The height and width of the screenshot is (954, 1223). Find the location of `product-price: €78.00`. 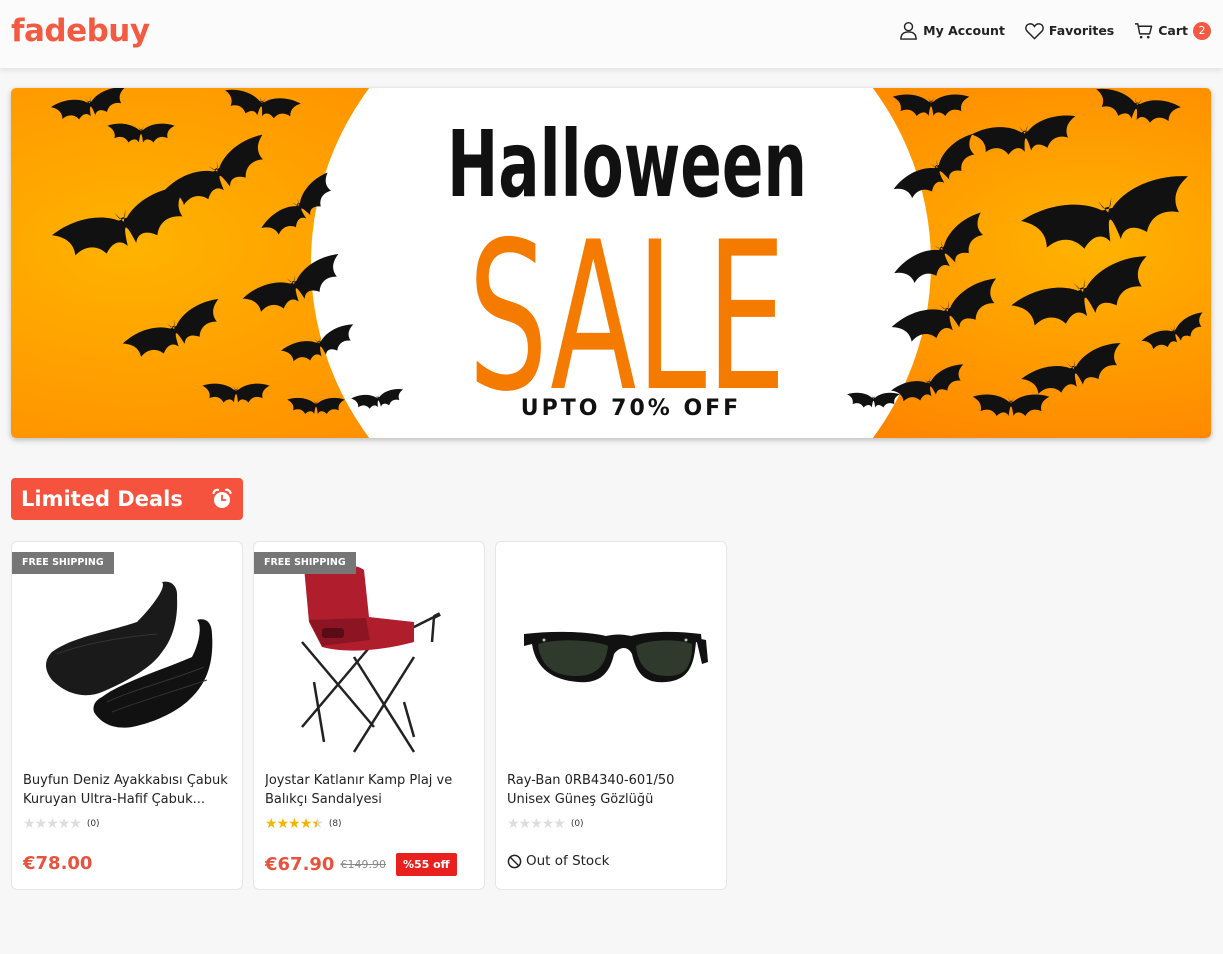

product-price: €78.00 is located at coordinates (58, 863).